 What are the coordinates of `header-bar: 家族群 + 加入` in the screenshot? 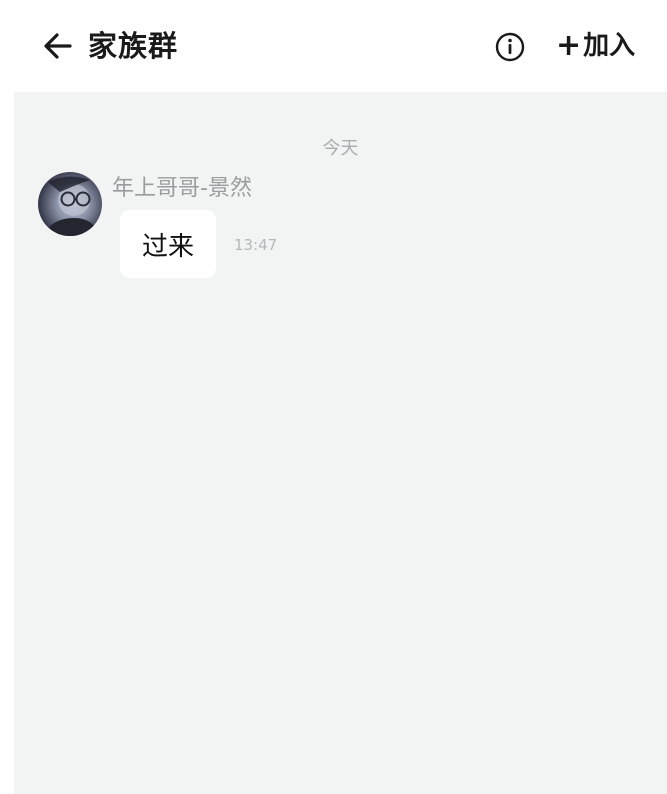 It's located at (333, 45).